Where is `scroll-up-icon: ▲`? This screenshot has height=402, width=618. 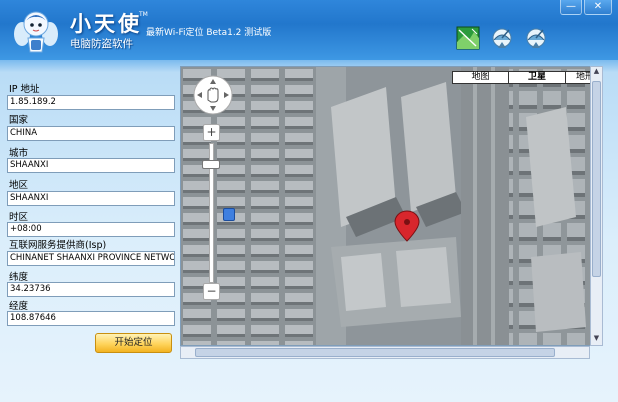
scroll-up-icon: ▲ is located at coordinates (596, 72).